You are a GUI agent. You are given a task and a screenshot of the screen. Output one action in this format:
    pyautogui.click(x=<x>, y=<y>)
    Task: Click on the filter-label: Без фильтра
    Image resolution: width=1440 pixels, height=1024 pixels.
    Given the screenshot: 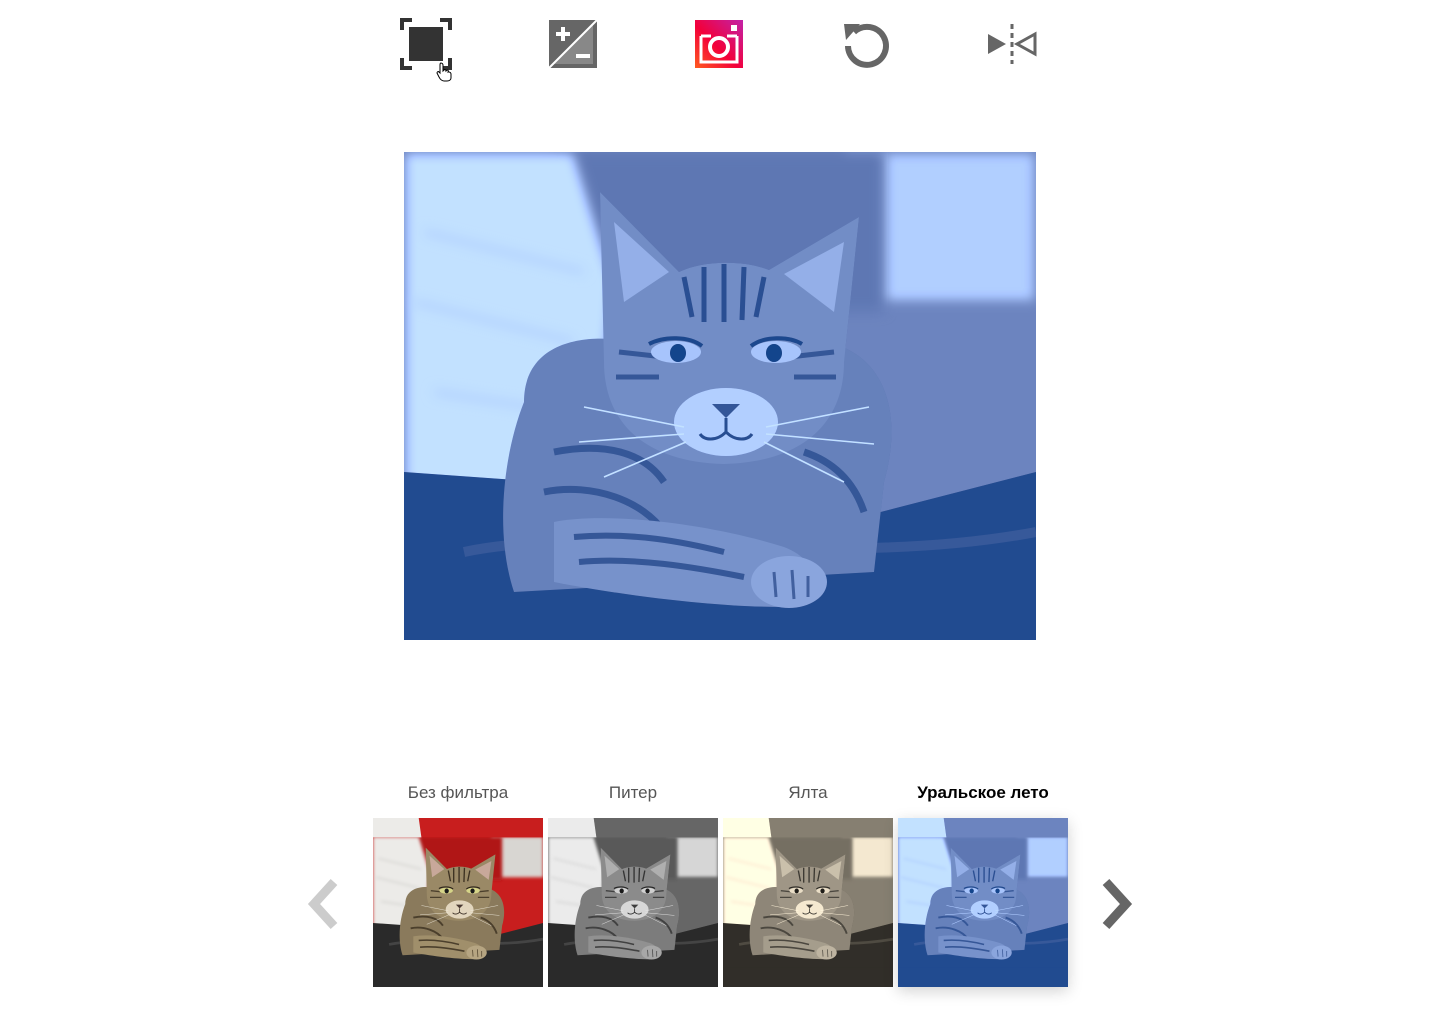 What is the action you would take?
    pyautogui.click(x=458, y=792)
    